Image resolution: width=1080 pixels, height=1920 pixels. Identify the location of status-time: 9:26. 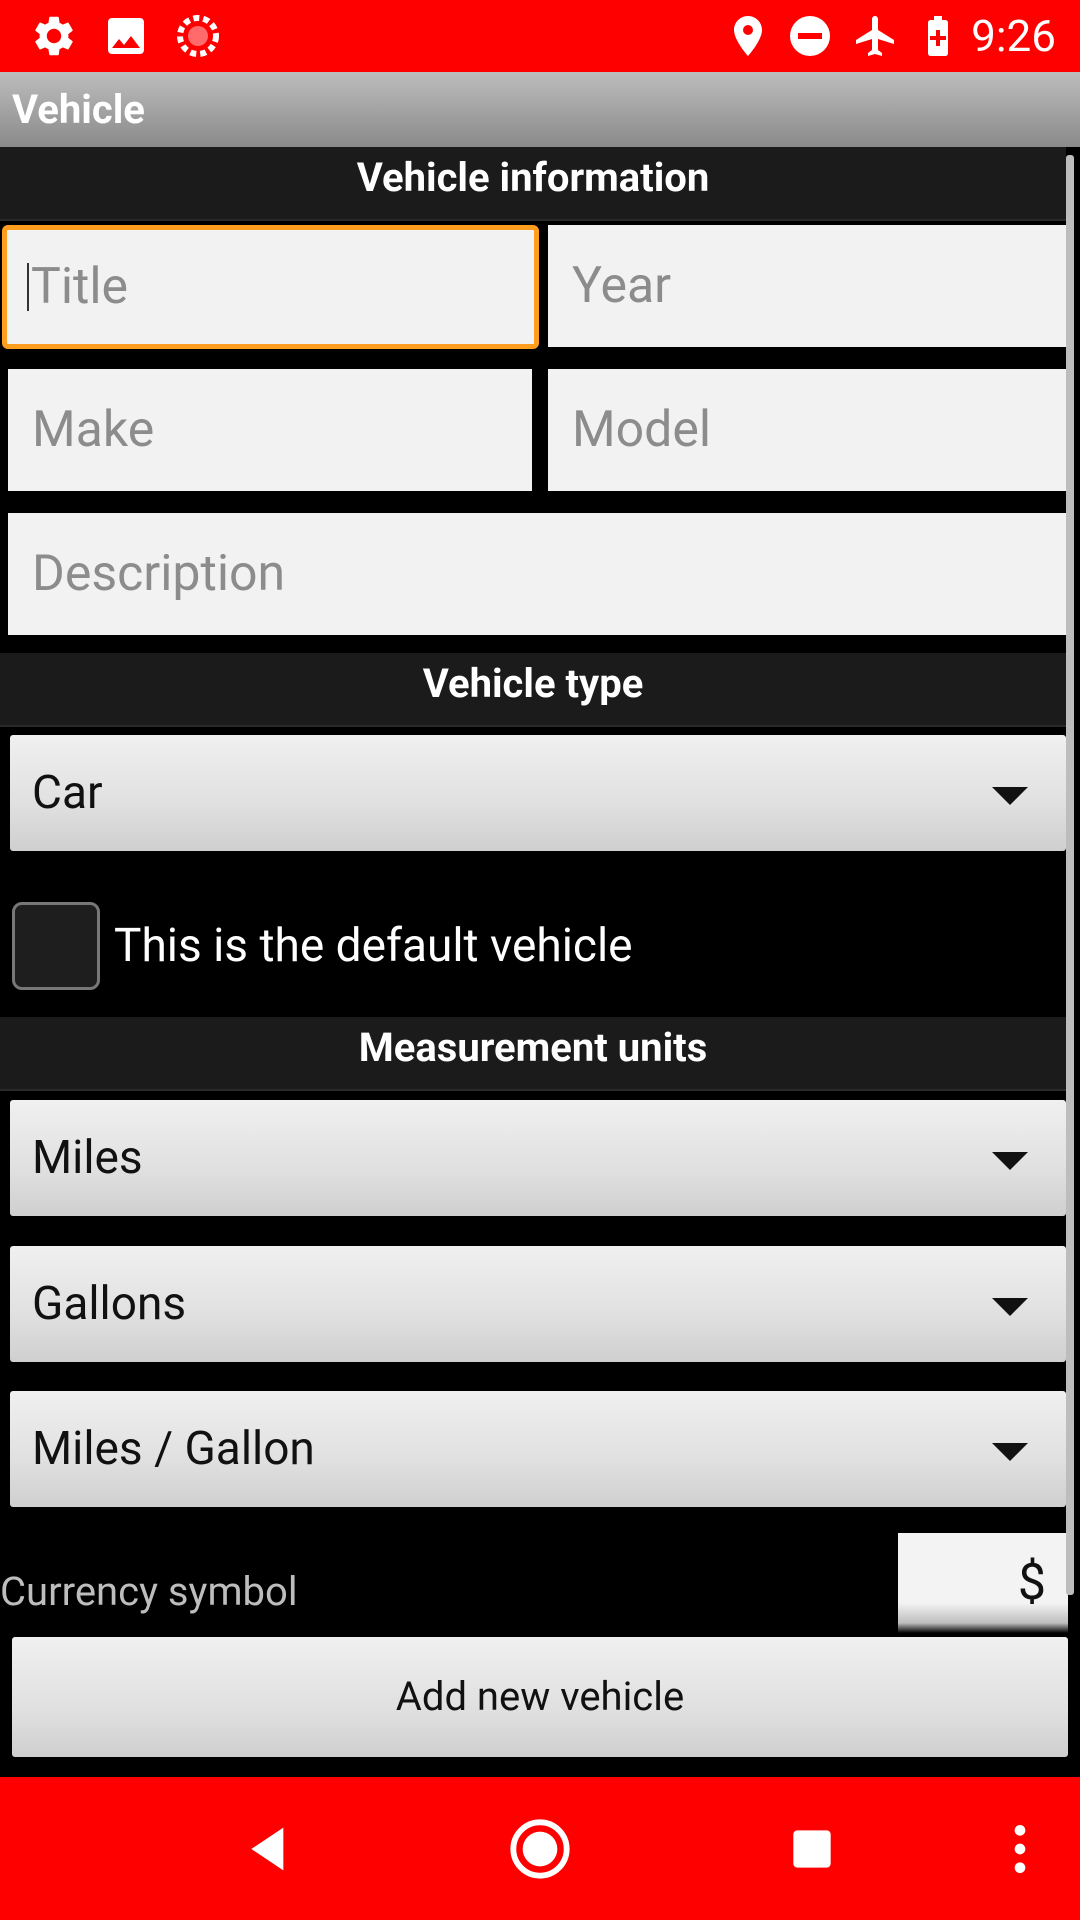
(1013, 36).